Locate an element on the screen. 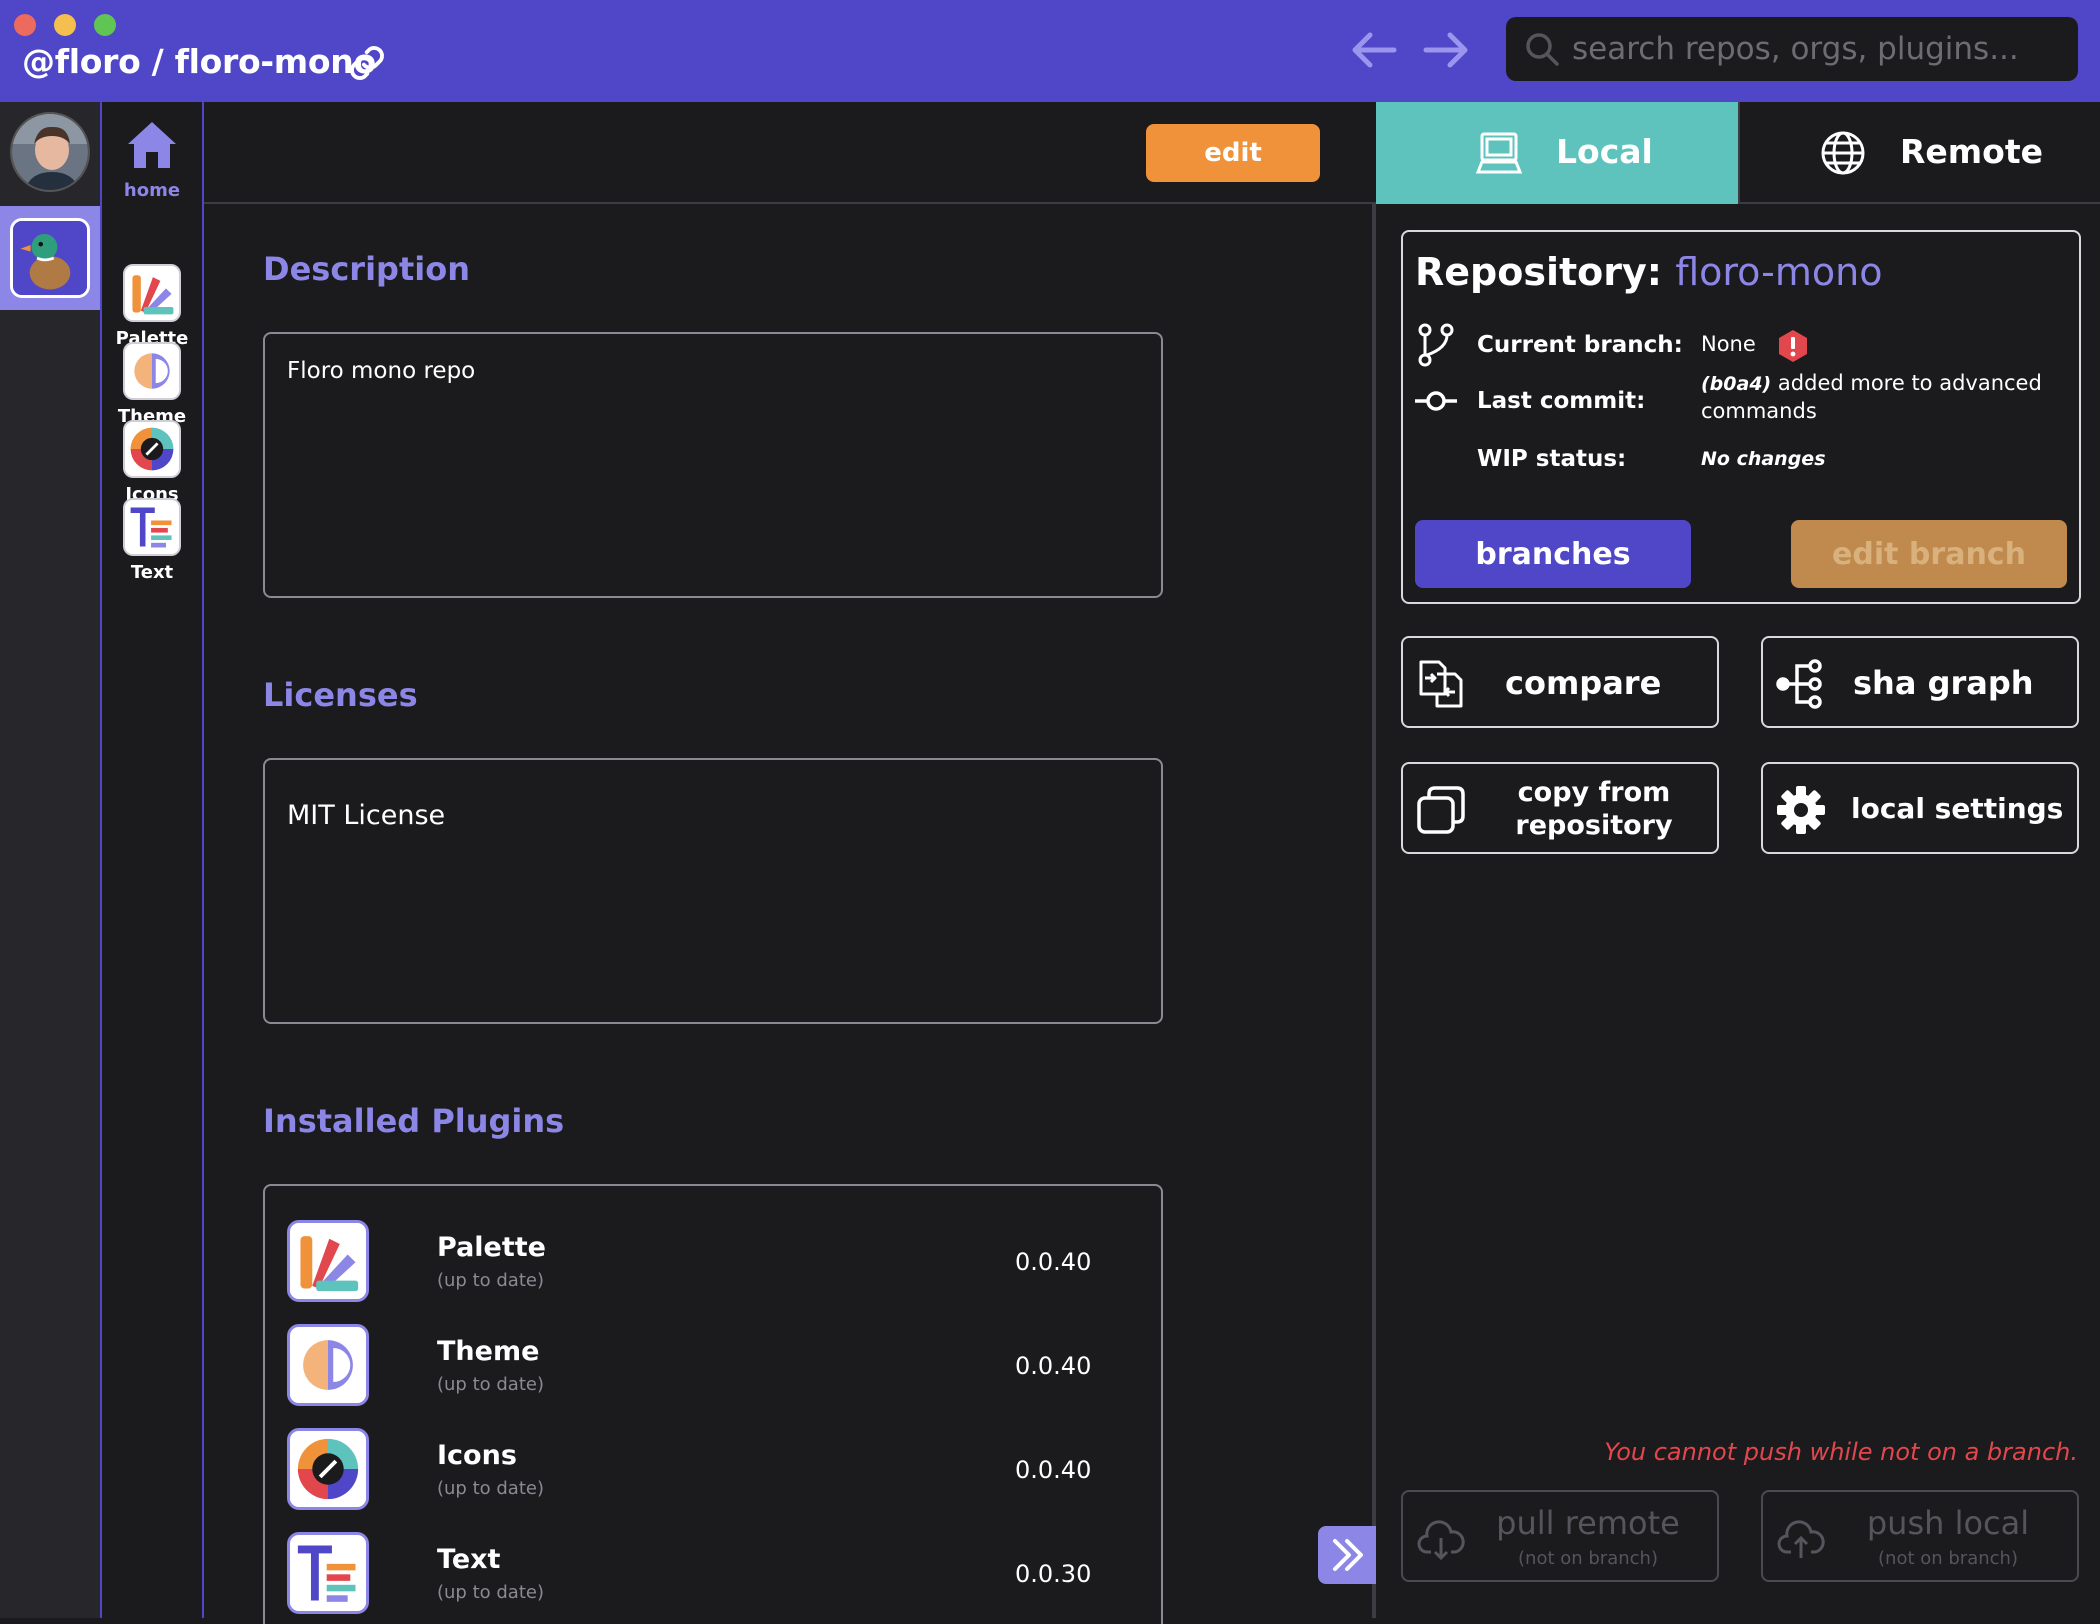  push-local-label: push local is located at coordinates (1948, 1523).